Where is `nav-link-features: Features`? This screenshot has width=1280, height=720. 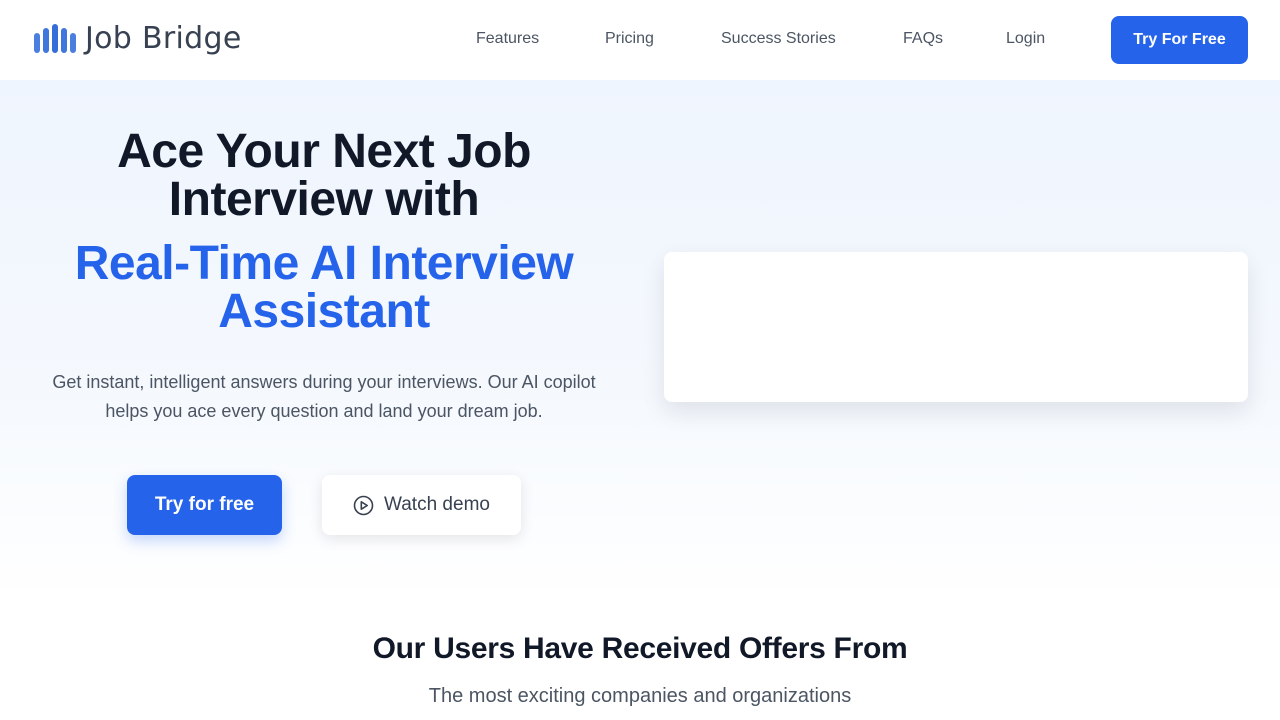
nav-link-features: Features is located at coordinates (507, 39).